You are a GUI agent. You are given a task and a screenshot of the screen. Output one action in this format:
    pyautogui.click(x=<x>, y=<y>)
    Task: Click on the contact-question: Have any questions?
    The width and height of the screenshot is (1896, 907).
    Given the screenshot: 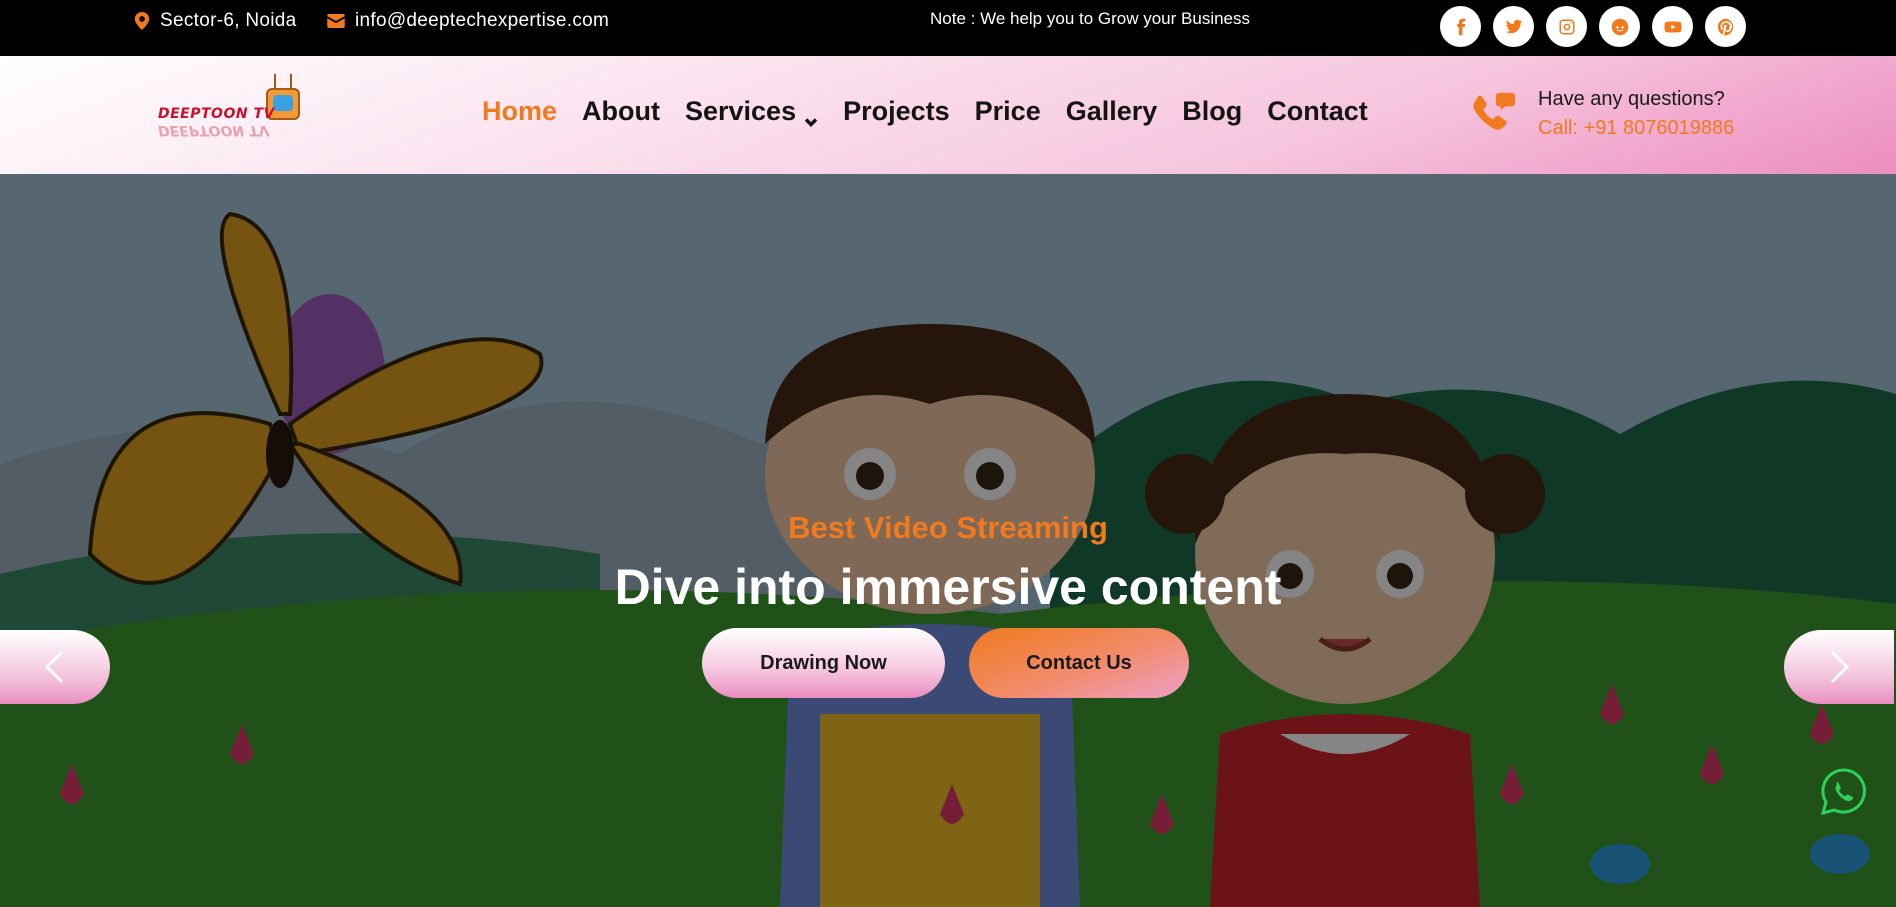 What is the action you would take?
    pyautogui.click(x=1631, y=99)
    